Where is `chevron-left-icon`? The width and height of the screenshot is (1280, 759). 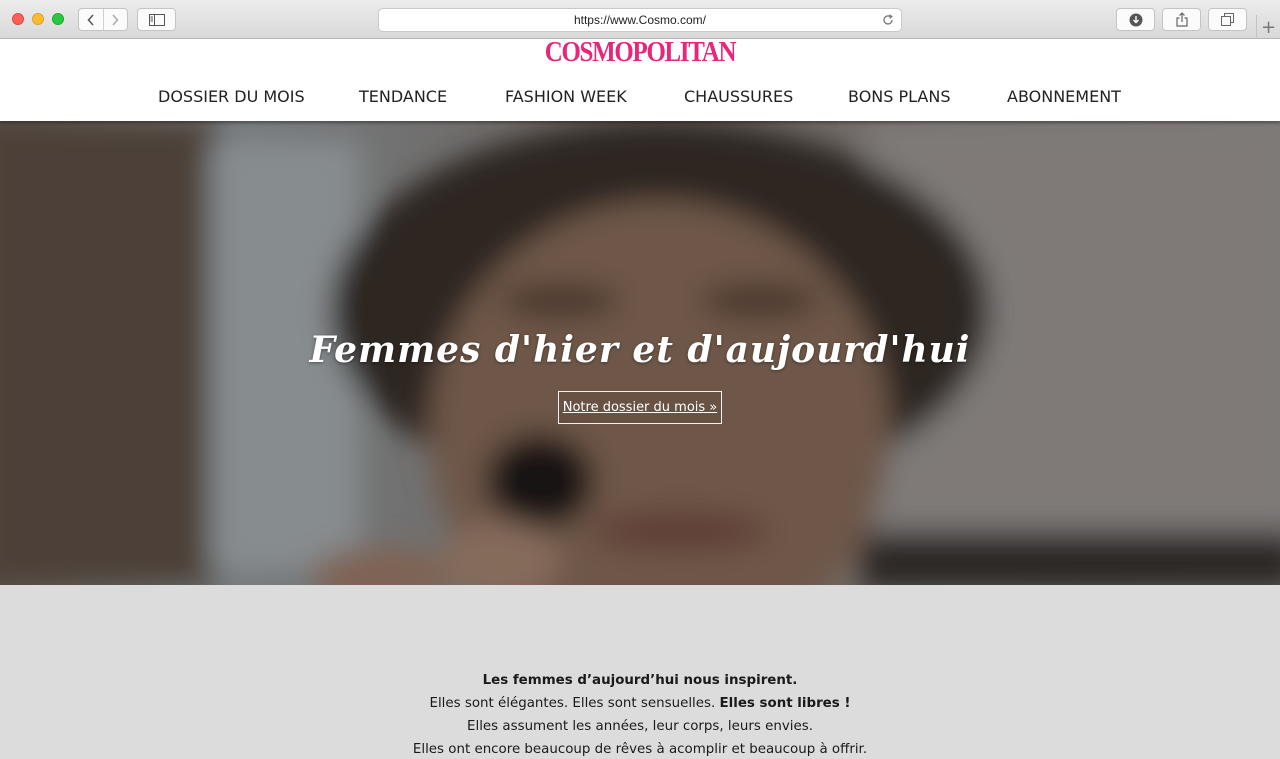
chevron-left-icon is located at coordinates (90, 19).